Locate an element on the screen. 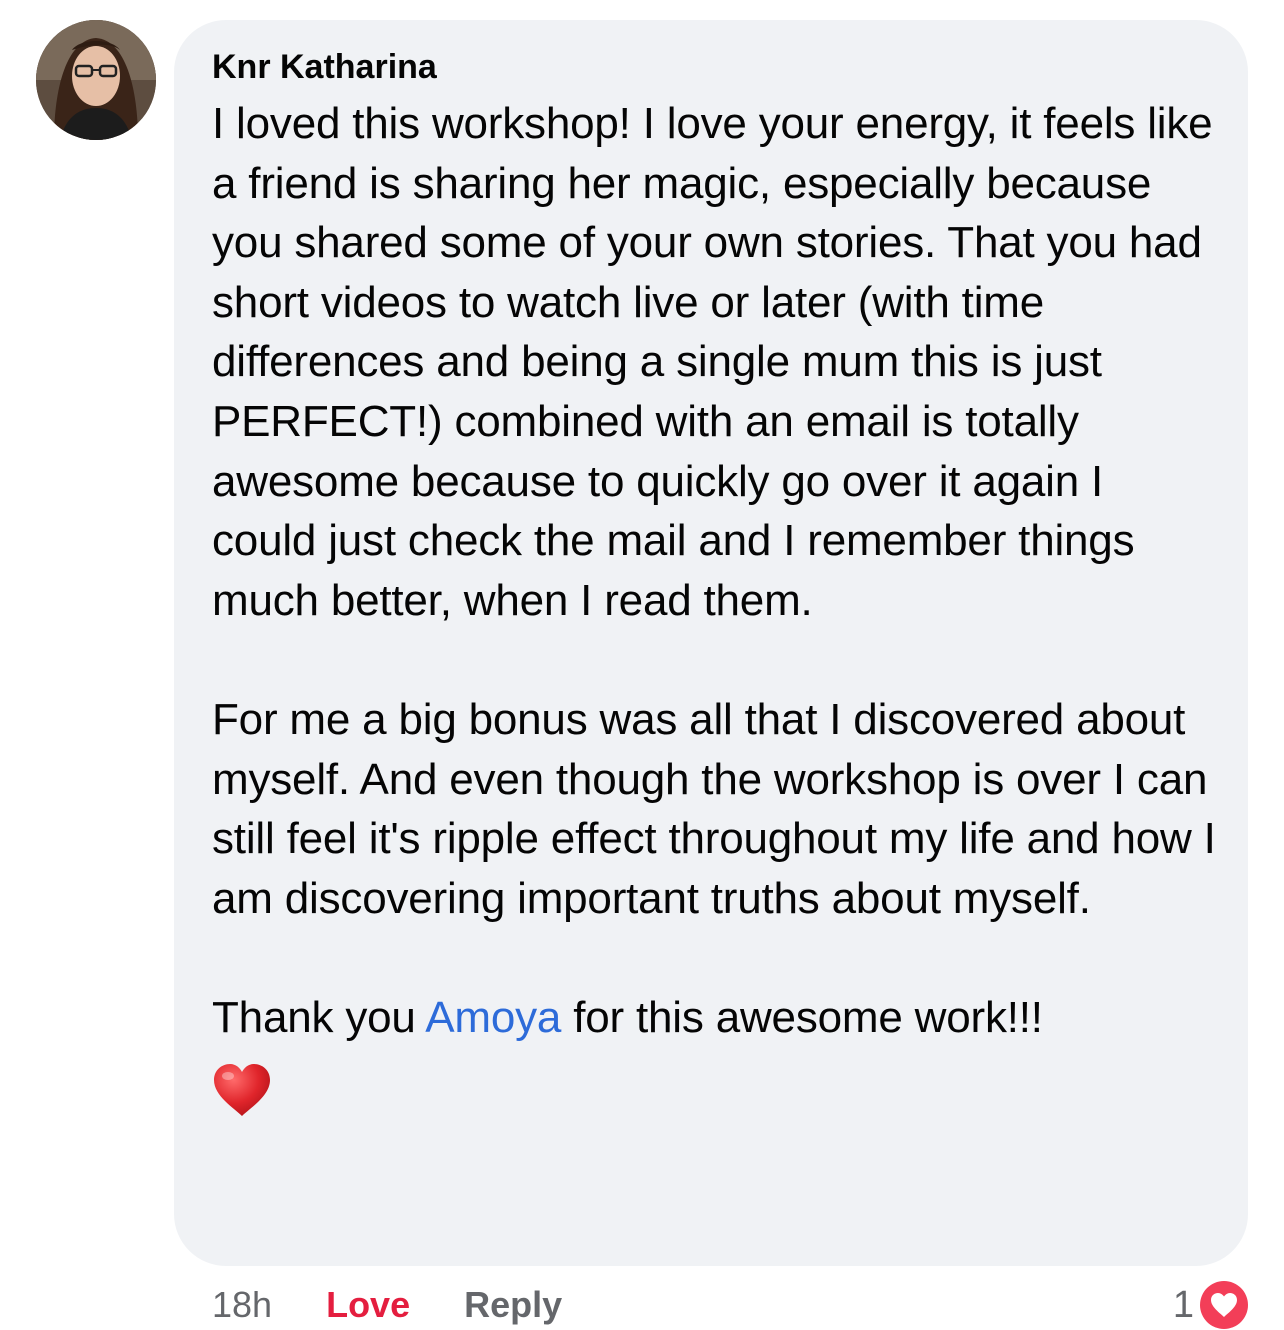 This screenshot has width=1284, height=1330. love-button: Love is located at coordinates (368, 1305).